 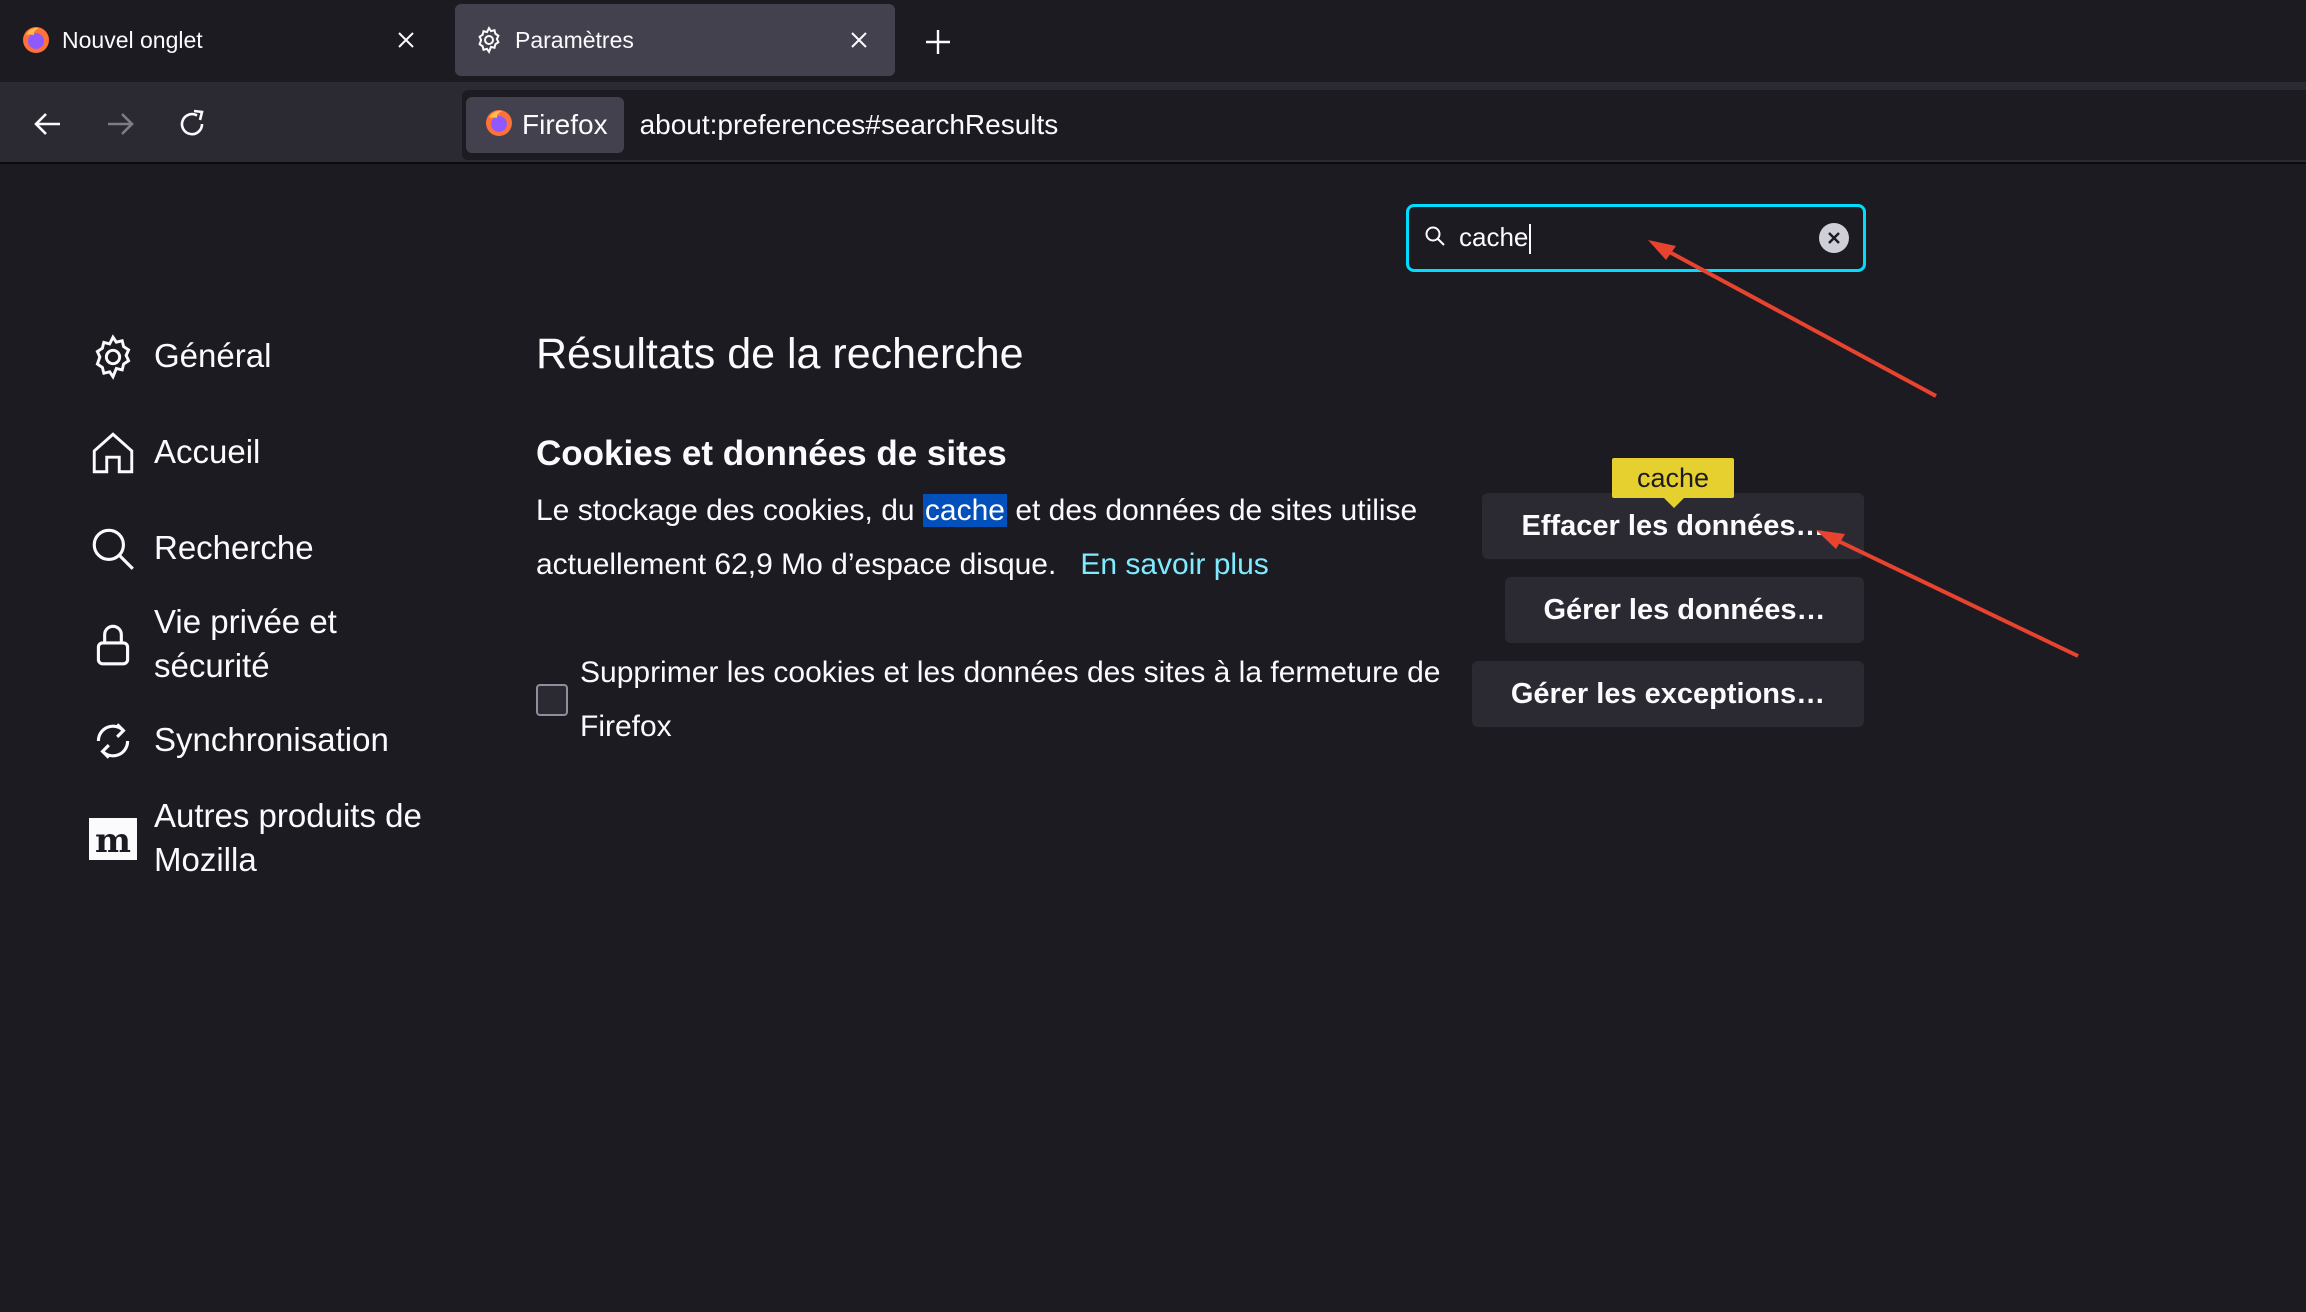 I want to click on sidebar-item-label: Synchronisation, so click(x=271, y=739).